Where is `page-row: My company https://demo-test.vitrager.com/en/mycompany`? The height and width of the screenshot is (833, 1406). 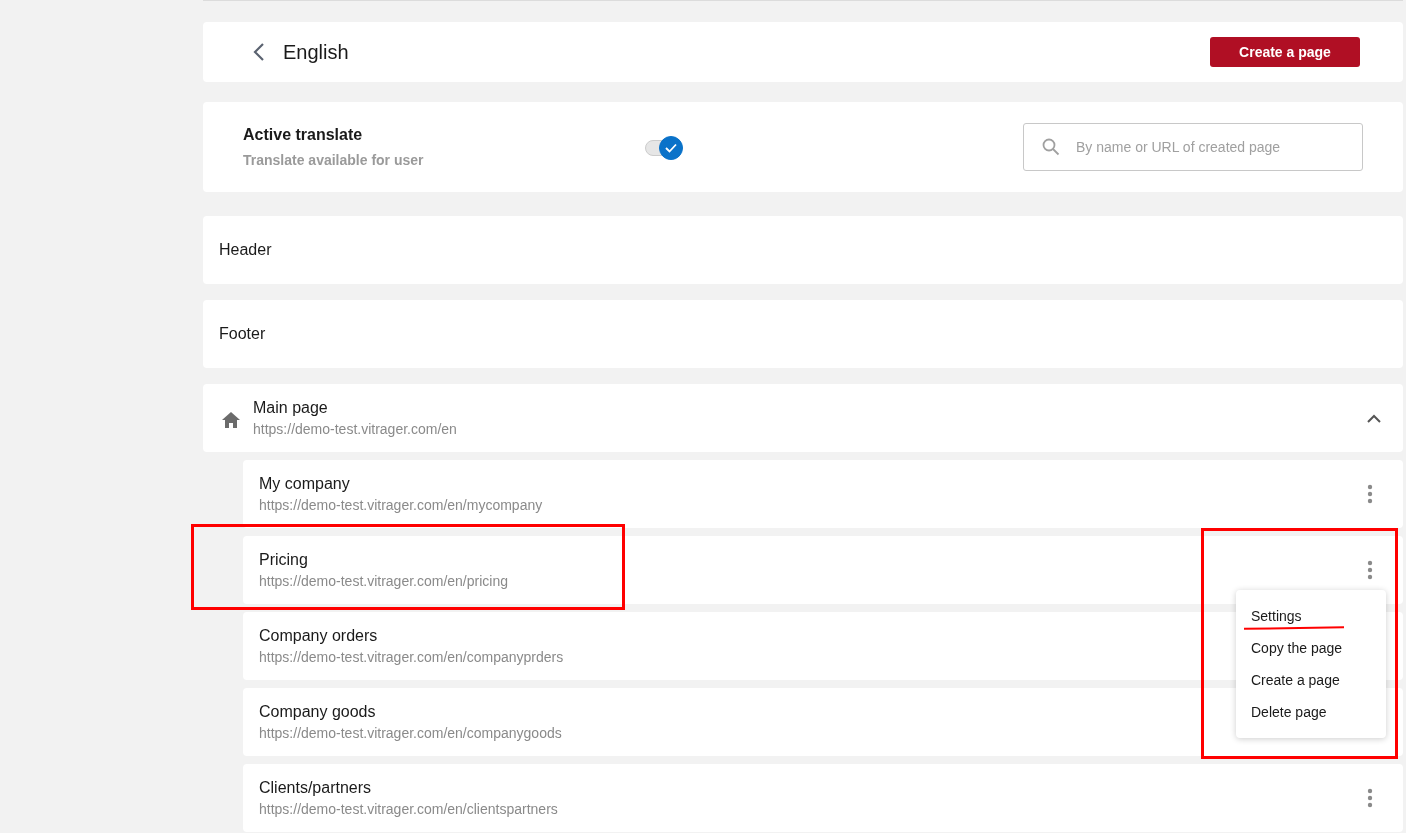
page-row: My company https://demo-test.vitrager.com/en/mycompany is located at coordinates (823, 494).